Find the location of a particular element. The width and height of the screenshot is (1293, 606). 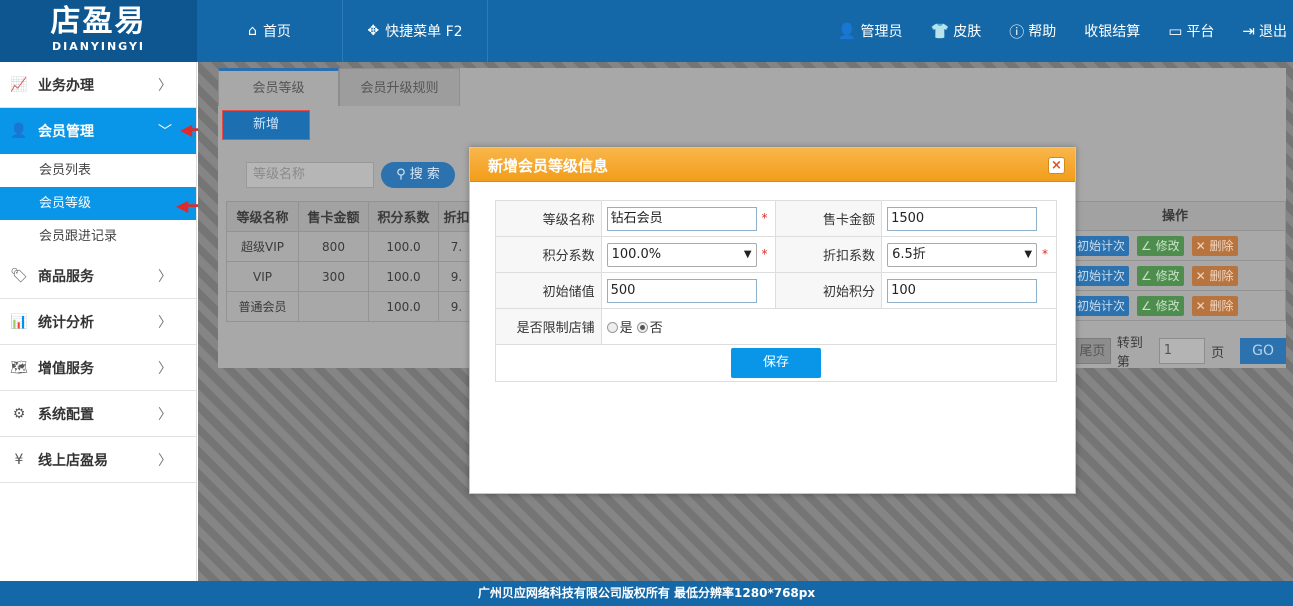

card-amount-label: 售卡金额 is located at coordinates (829, 218).